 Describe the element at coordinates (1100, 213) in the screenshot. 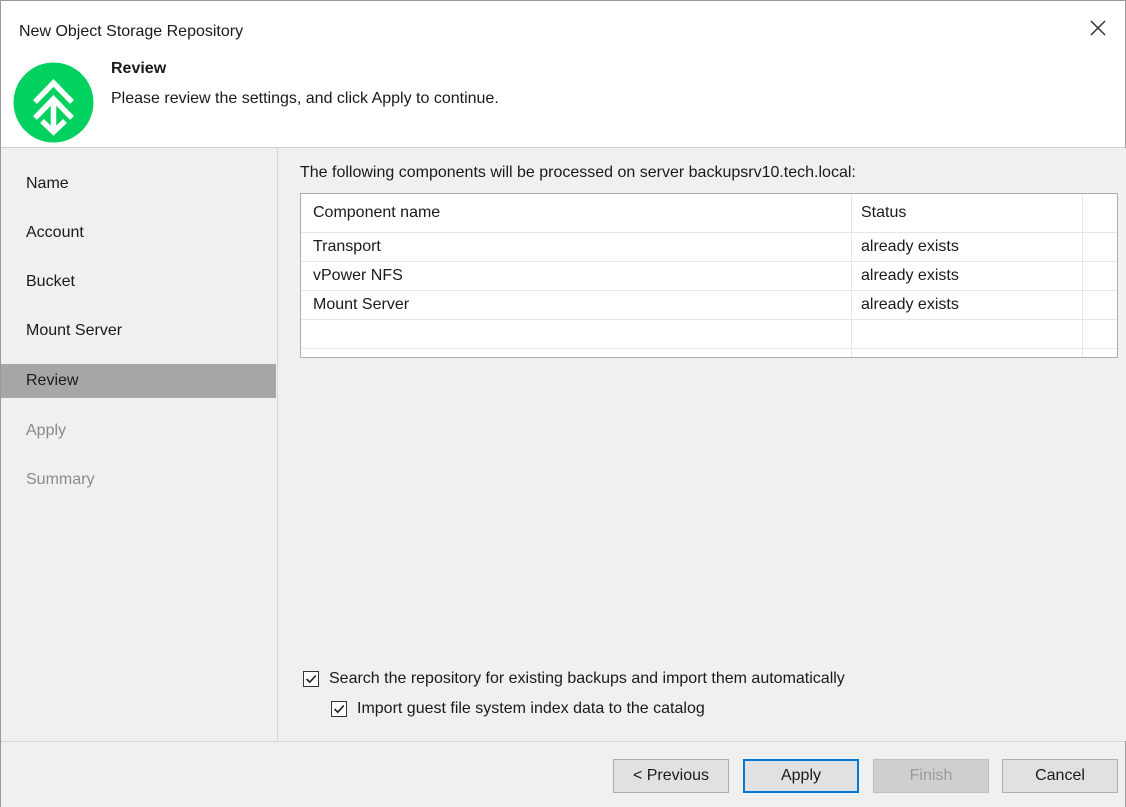

I see `column-header-filler` at that location.